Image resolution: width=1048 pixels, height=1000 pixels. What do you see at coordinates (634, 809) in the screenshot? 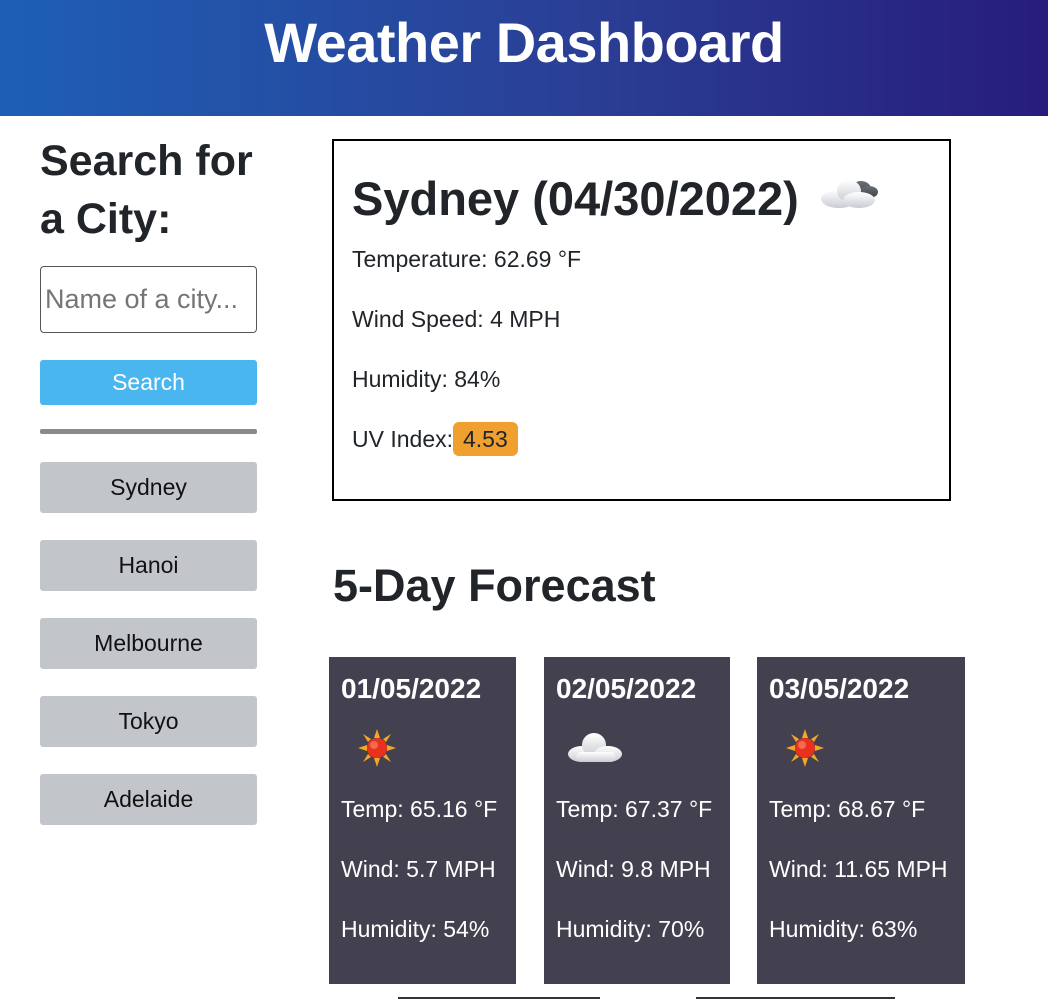
I see `forecast-temp: Temp: 67.37 °F` at bounding box center [634, 809].